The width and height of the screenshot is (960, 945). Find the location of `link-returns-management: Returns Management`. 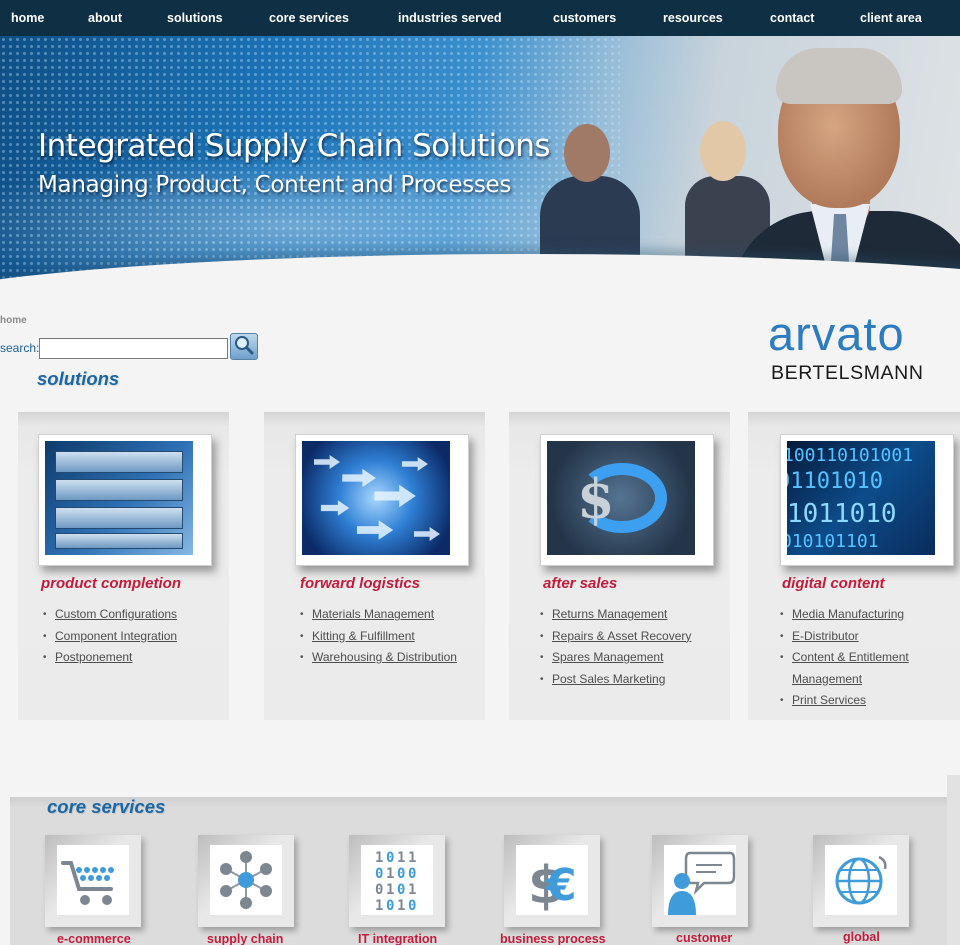

link-returns-management: Returns Management is located at coordinates (609, 614).